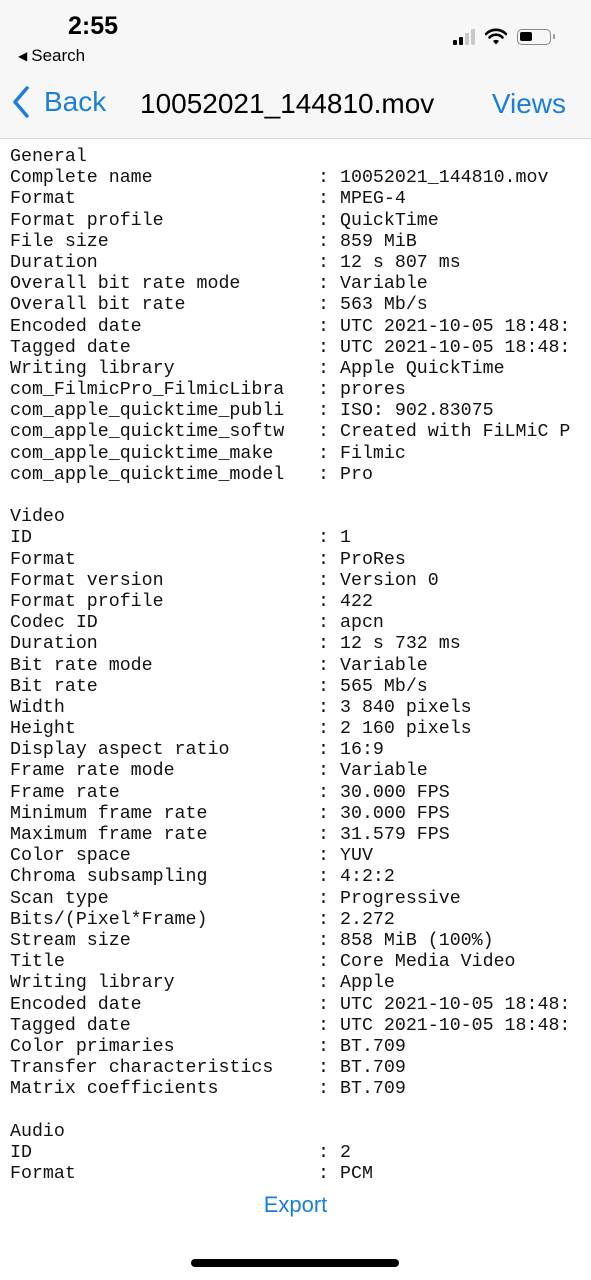 The width and height of the screenshot is (591, 1280). Describe the element at coordinates (406, 729) in the screenshot. I see `info-value: 2 160 pixels` at that location.